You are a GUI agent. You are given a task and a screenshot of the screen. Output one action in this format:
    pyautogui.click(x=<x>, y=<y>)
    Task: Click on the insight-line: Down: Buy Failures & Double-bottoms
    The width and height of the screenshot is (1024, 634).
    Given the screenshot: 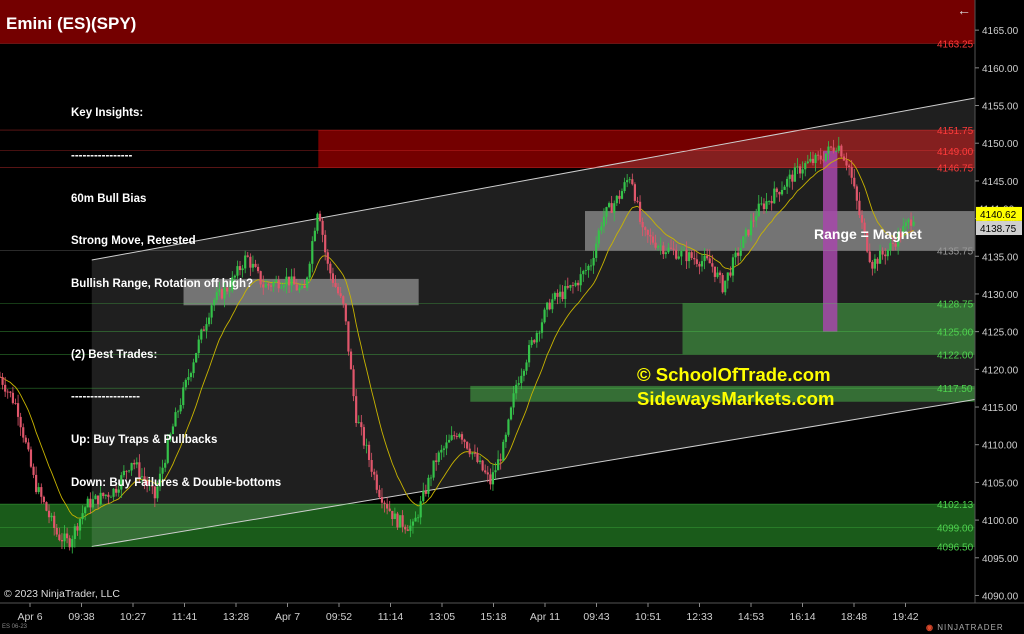 What is the action you would take?
    pyautogui.click(x=176, y=482)
    